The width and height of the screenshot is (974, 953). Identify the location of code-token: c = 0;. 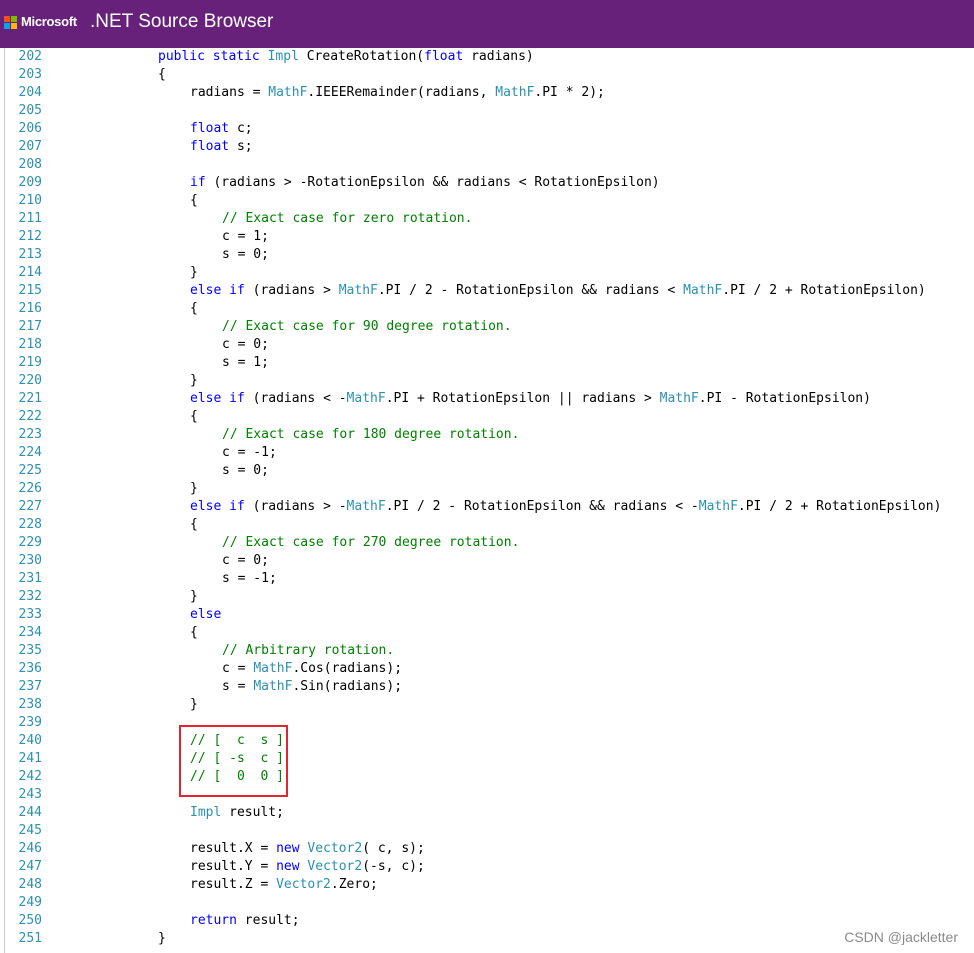
(245, 344).